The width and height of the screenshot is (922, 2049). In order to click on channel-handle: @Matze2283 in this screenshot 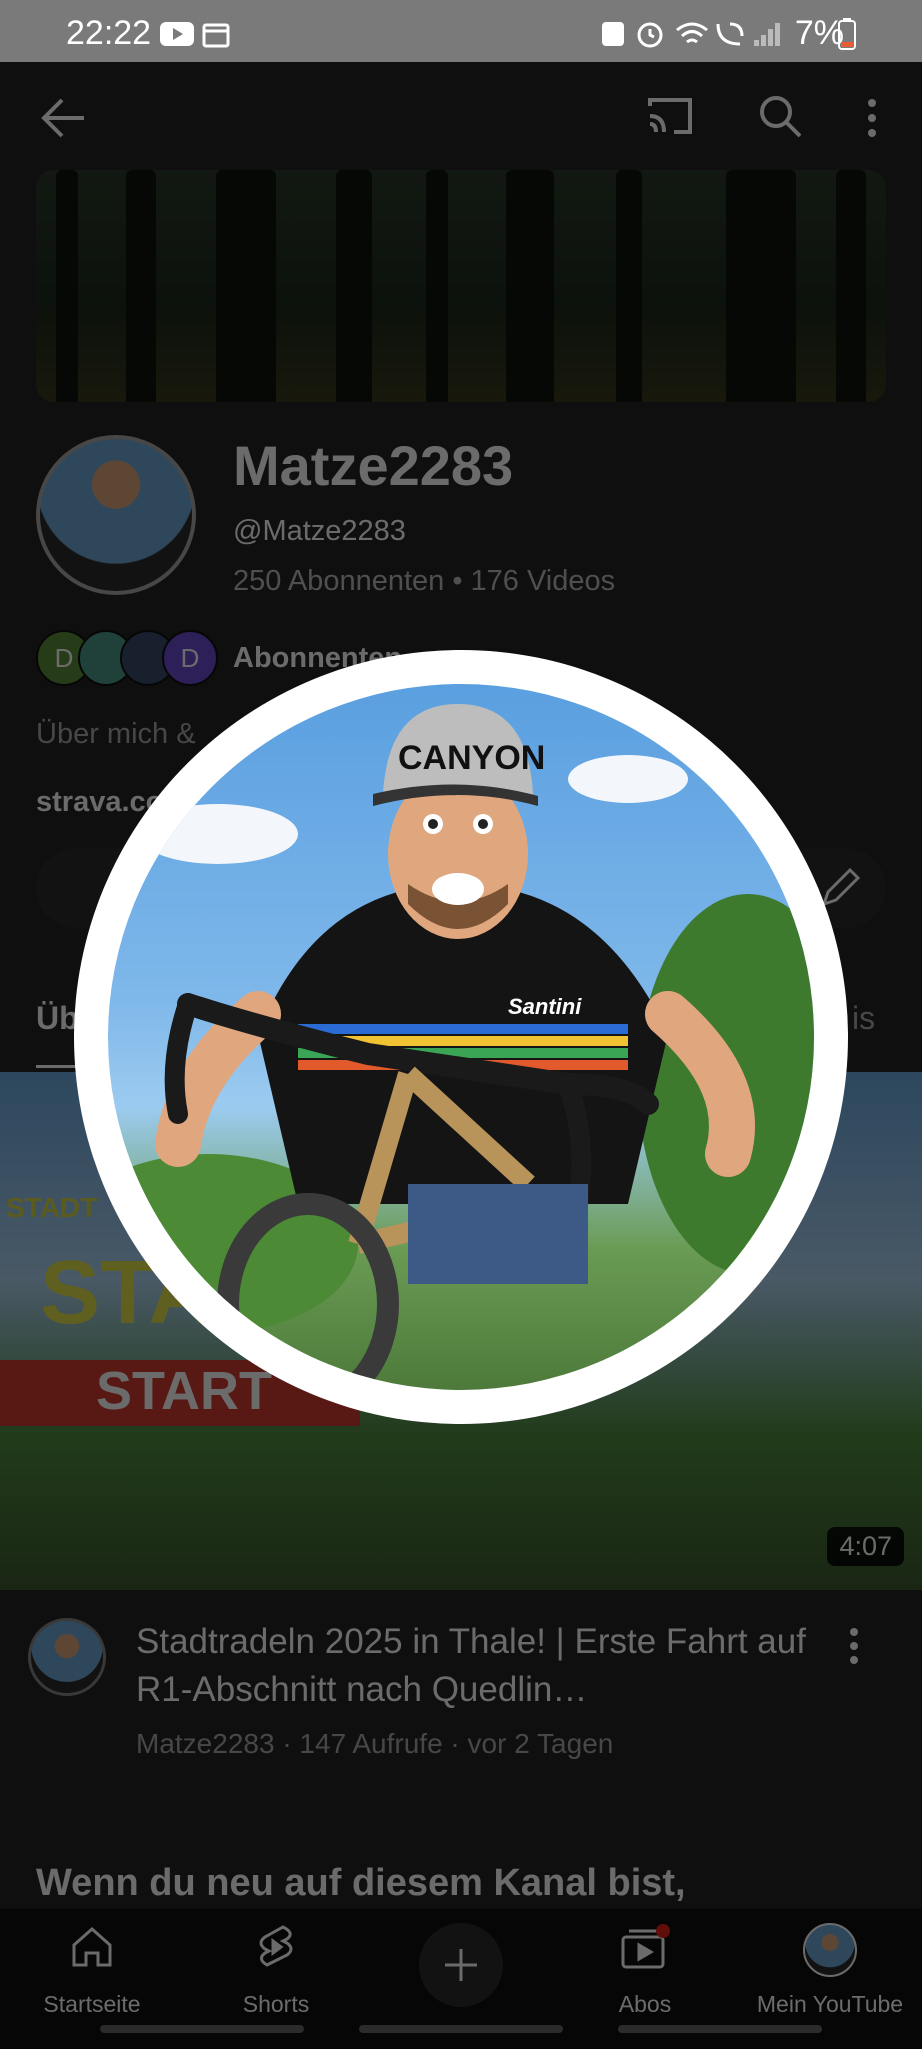, I will do `click(319, 531)`.